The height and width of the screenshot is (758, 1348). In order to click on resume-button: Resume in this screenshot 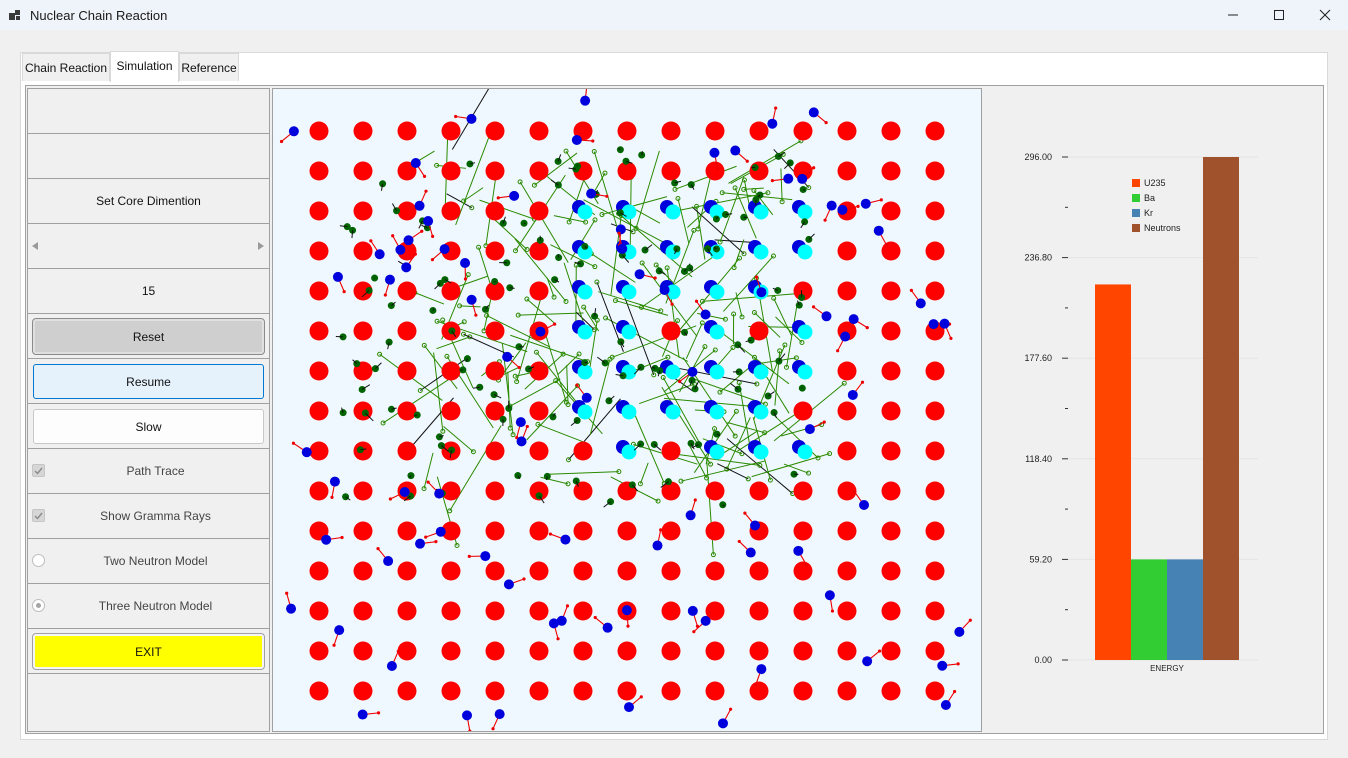, I will do `click(148, 381)`.